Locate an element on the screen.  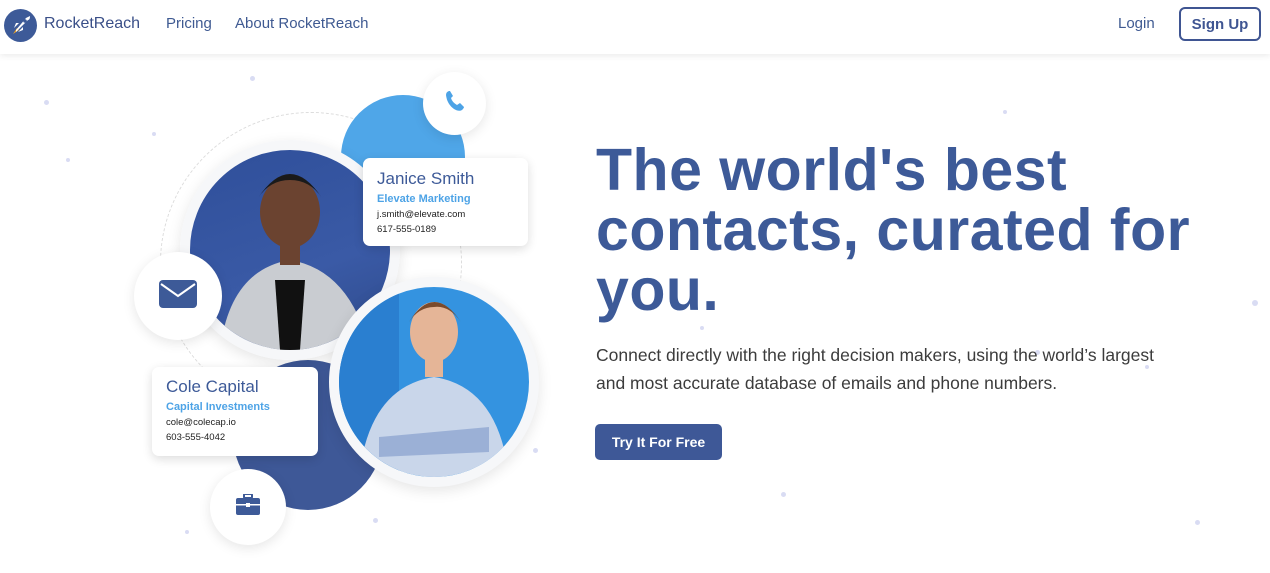
contact-company: Capital Investments is located at coordinates (218, 407).